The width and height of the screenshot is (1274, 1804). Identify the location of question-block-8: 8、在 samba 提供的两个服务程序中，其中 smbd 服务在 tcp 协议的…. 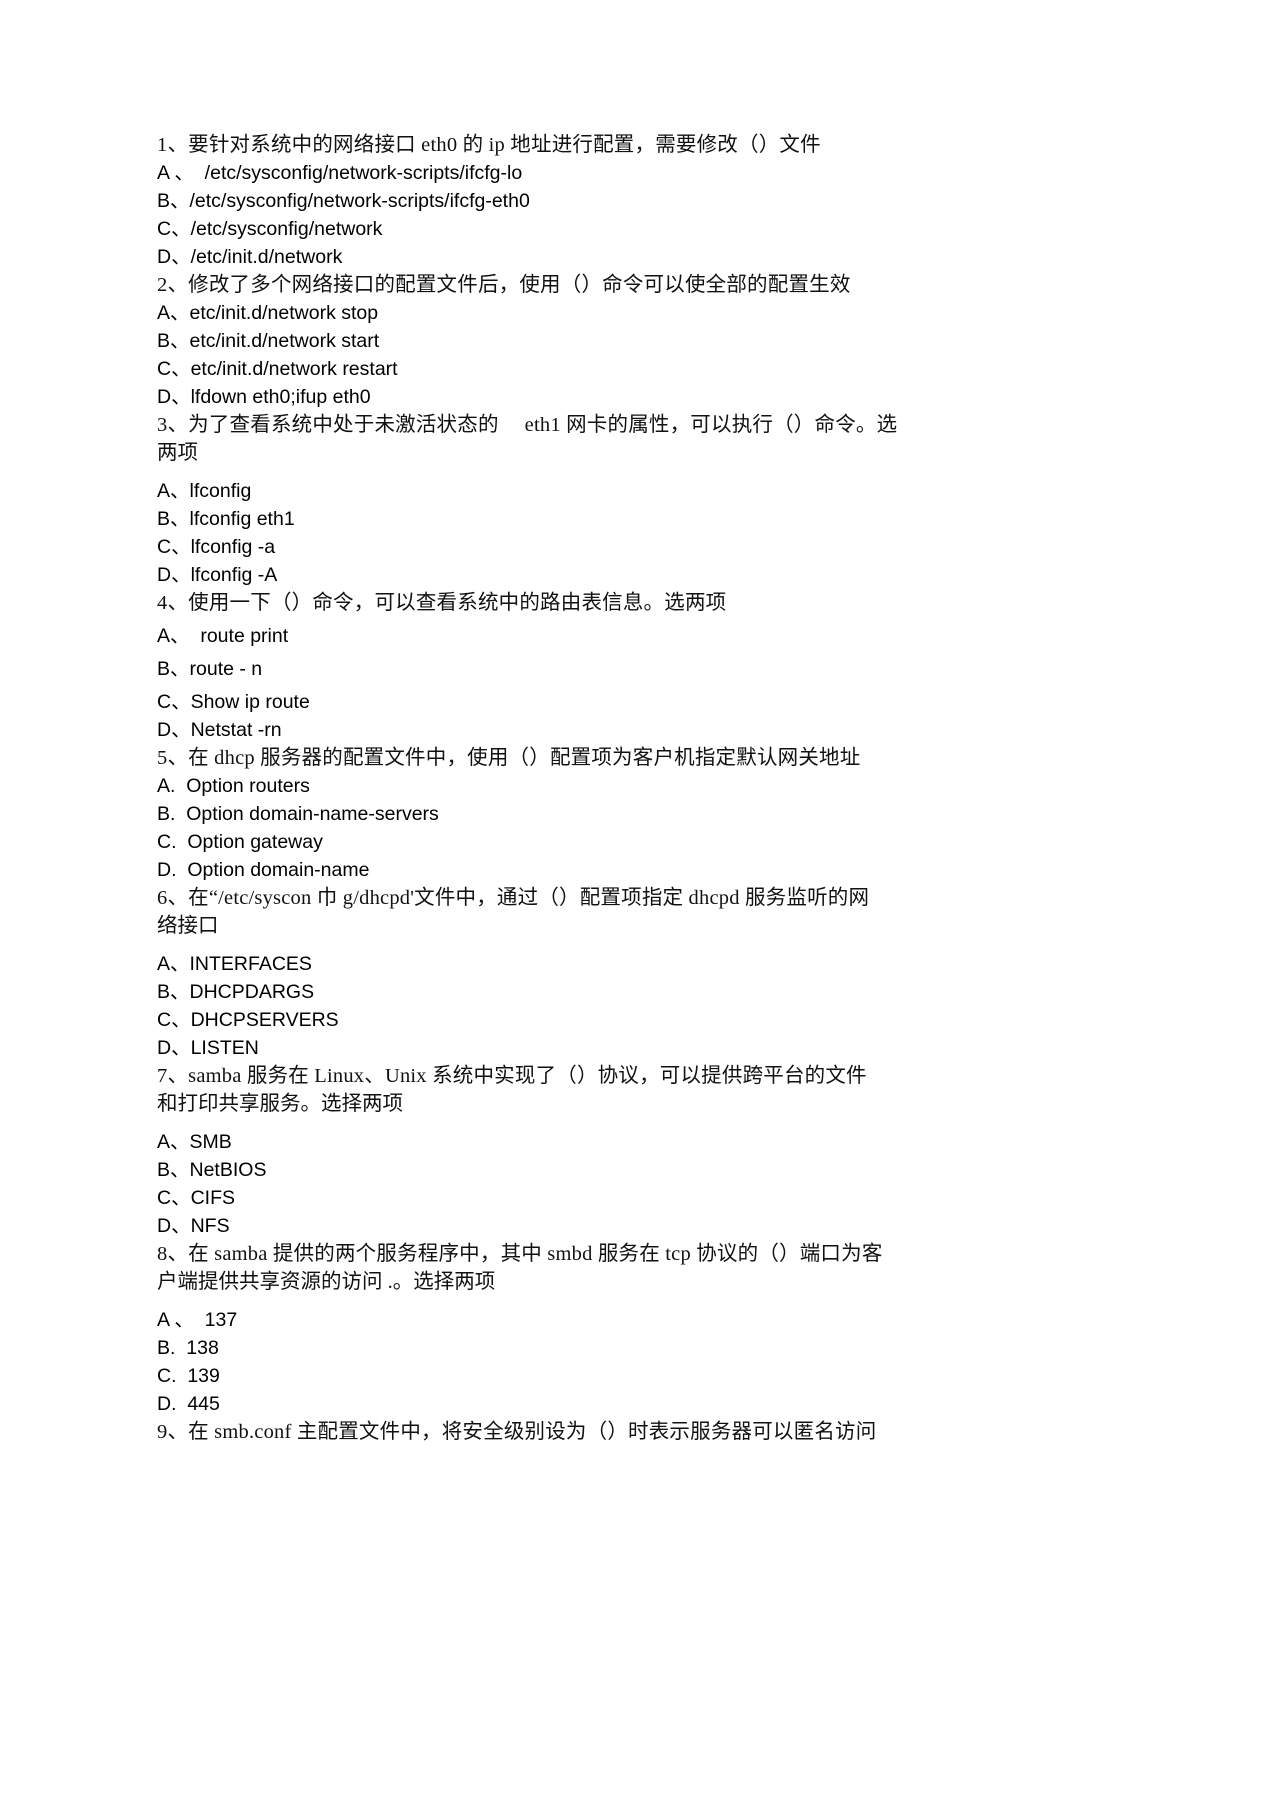
(537, 1329).